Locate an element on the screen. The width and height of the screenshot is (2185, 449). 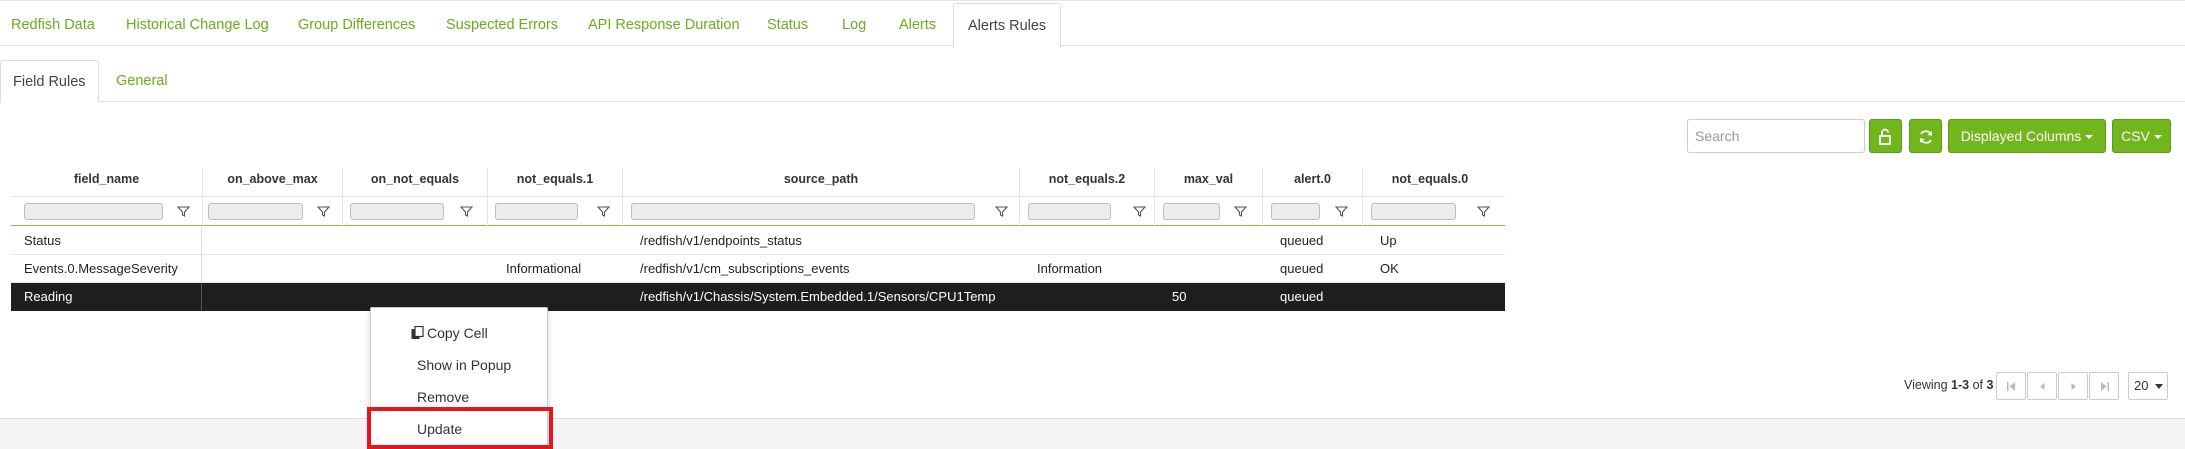
menu-item-label: Copy Cell is located at coordinates (457, 333).